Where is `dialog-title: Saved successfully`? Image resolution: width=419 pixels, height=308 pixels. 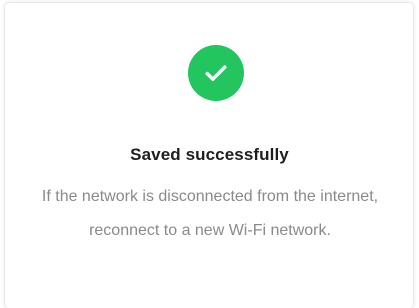 dialog-title: Saved successfully is located at coordinates (209, 154).